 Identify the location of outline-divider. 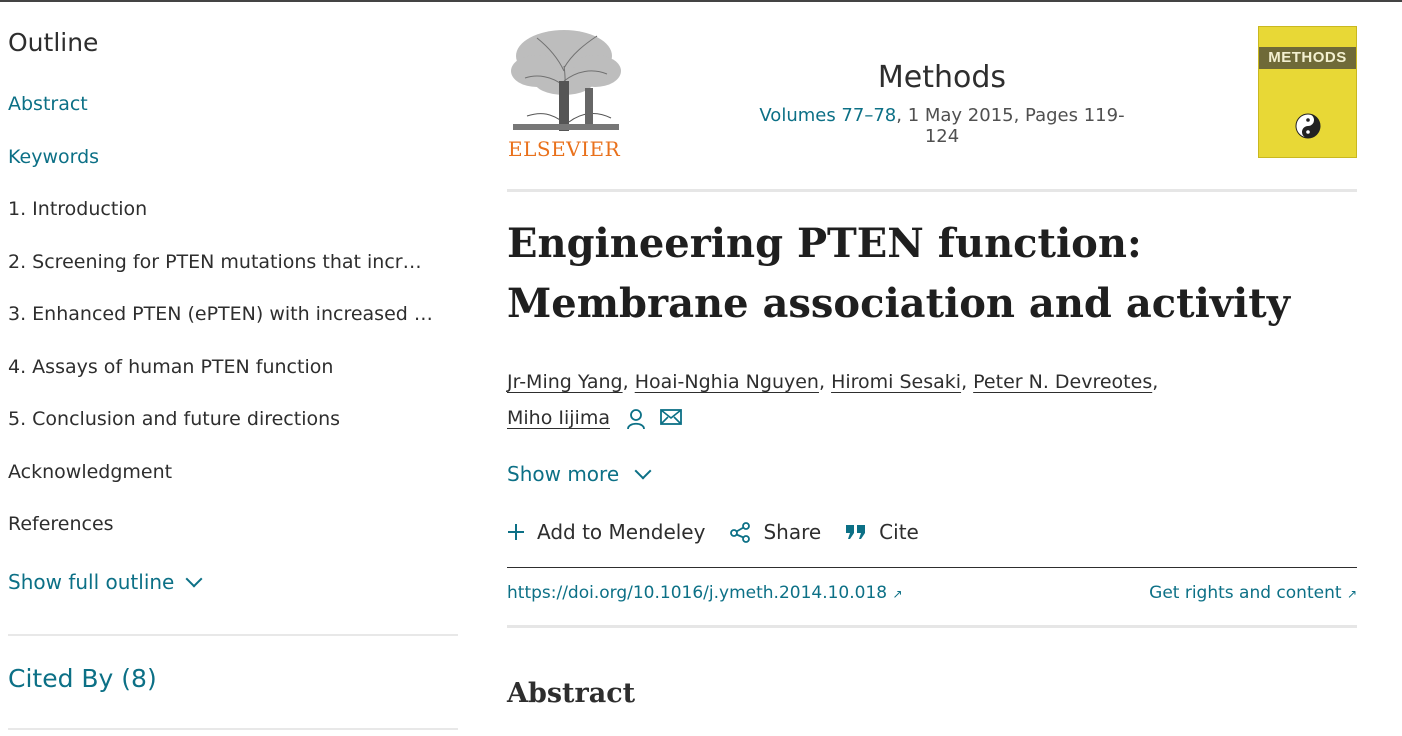
(233, 635).